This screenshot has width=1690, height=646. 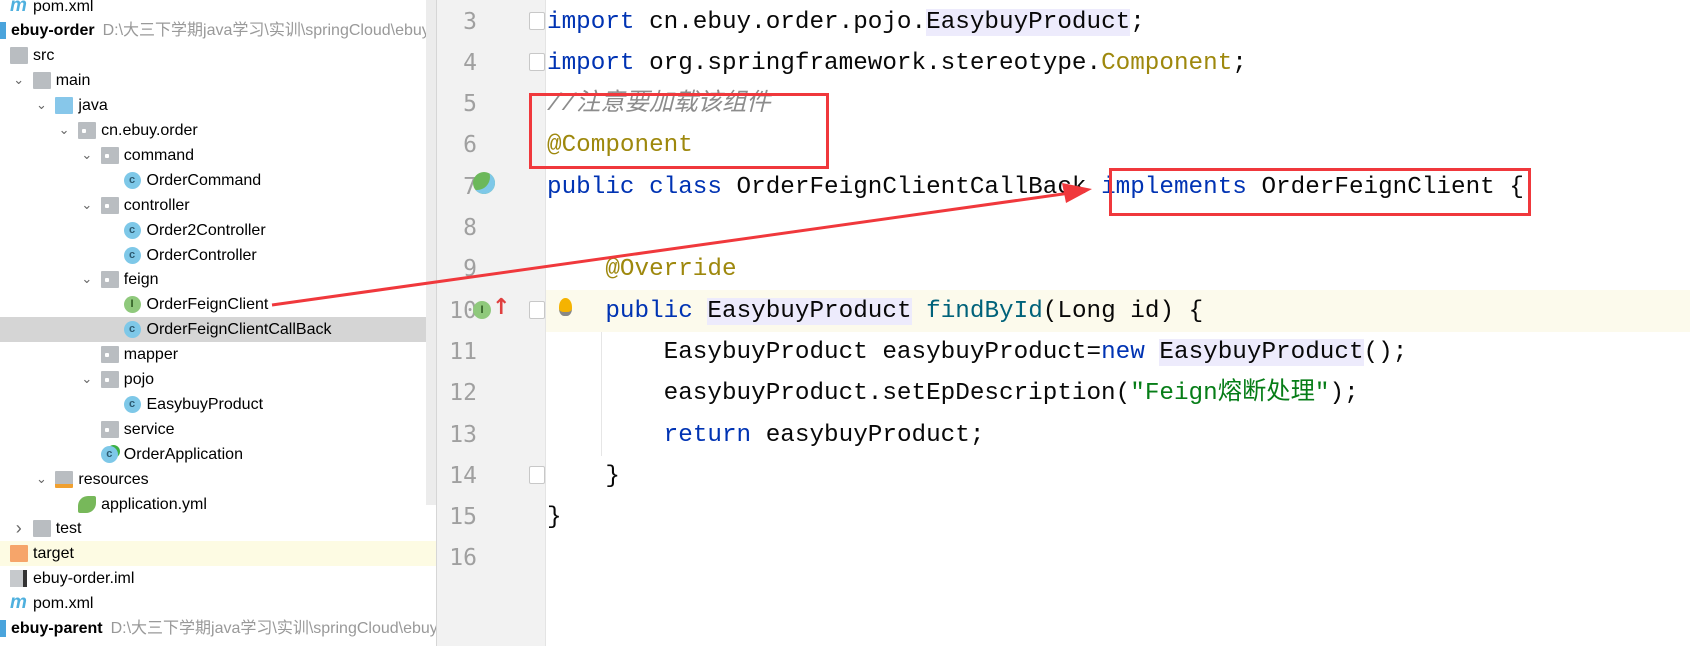 I want to click on spring-bean-icon, so click(x=484, y=183).